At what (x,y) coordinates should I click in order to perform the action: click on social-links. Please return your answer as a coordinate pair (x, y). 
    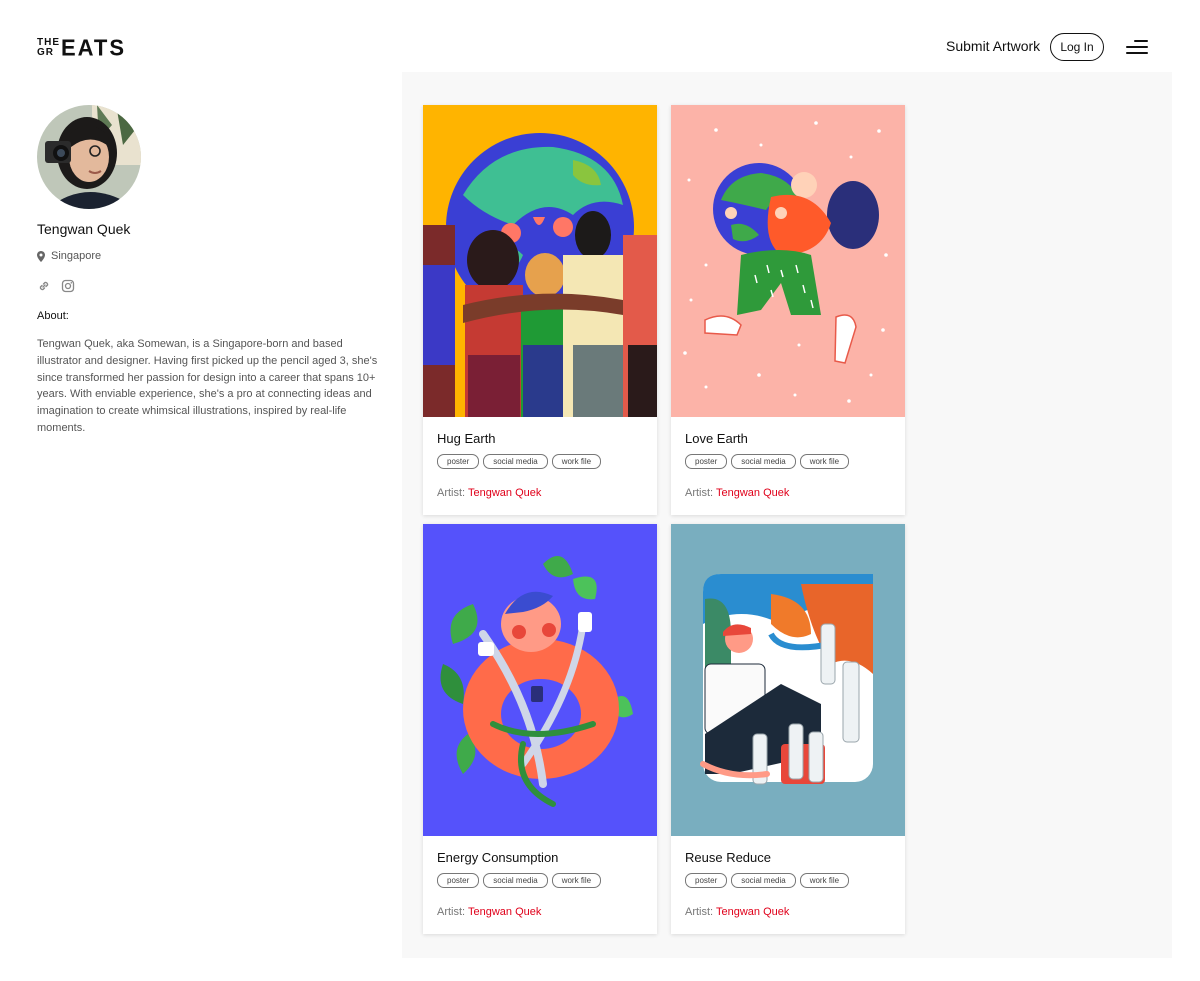
    Looking at the image, I should click on (56, 286).